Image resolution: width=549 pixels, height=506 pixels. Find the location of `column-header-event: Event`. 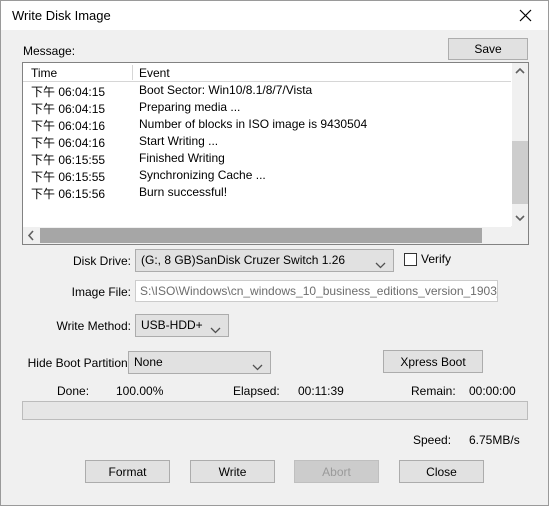

column-header-event: Event is located at coordinates (154, 73).